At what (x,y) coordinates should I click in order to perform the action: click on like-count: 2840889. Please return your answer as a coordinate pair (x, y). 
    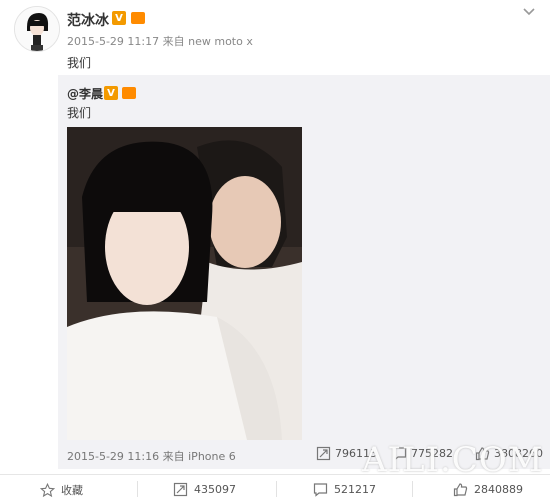
    Looking at the image, I should click on (498, 489).